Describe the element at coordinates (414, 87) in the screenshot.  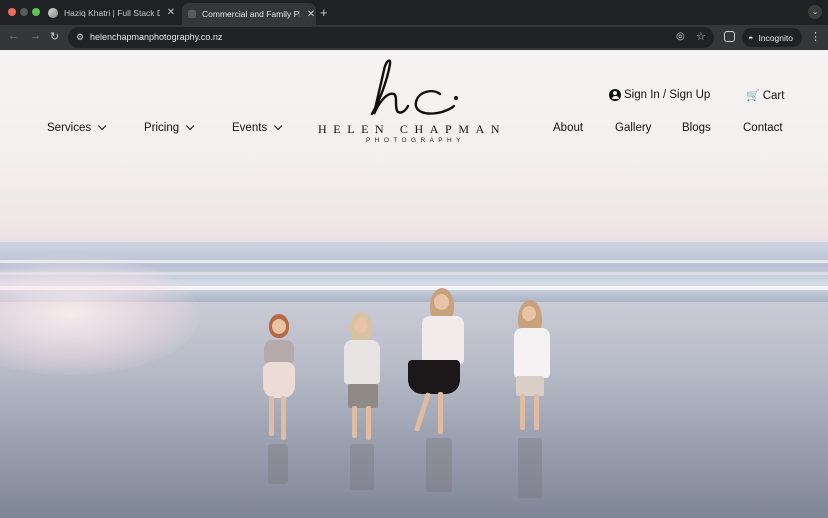
I see `hc-monogram-logo` at that location.